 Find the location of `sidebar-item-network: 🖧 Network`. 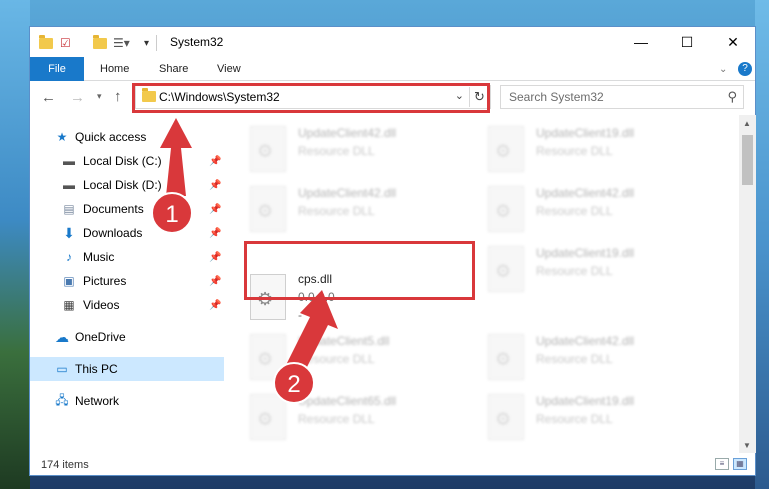

sidebar-item-network: 🖧 Network is located at coordinates (127, 401).